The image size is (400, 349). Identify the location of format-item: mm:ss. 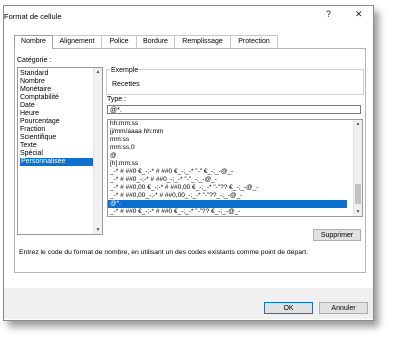
(119, 140).